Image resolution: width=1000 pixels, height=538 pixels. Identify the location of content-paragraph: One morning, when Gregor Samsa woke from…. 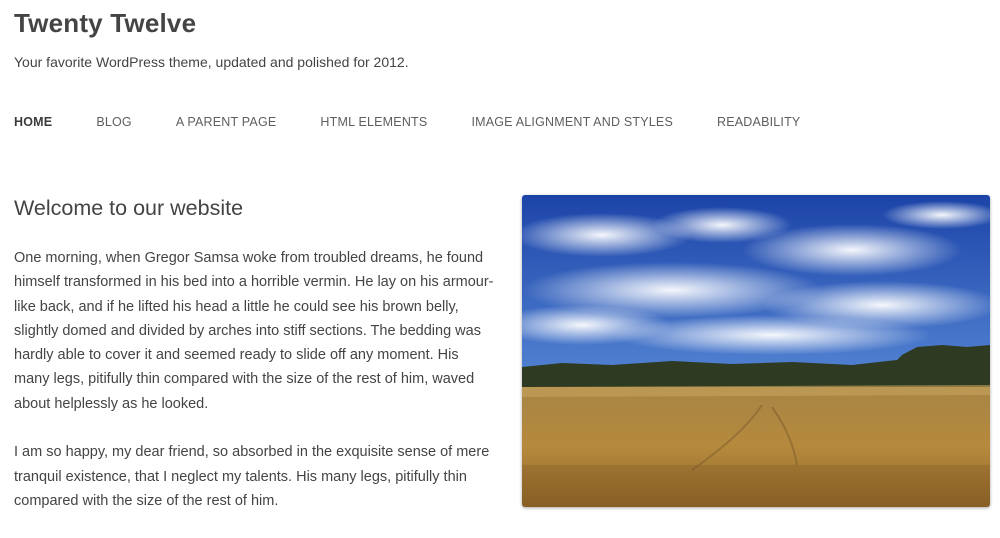
(254, 331).